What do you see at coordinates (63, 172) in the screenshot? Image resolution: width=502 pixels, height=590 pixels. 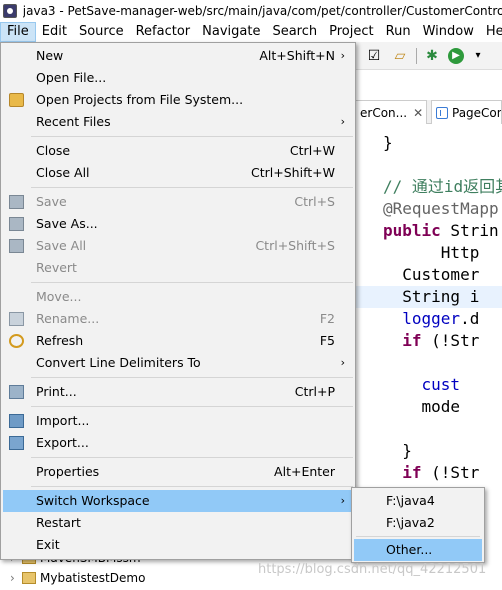 I see `menu-item-label: Close All` at bounding box center [63, 172].